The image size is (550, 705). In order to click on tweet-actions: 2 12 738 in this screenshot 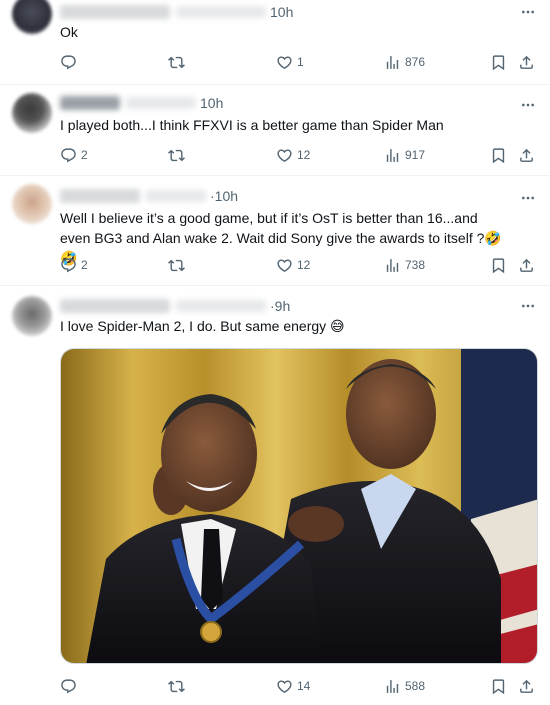, I will do `click(299, 265)`.